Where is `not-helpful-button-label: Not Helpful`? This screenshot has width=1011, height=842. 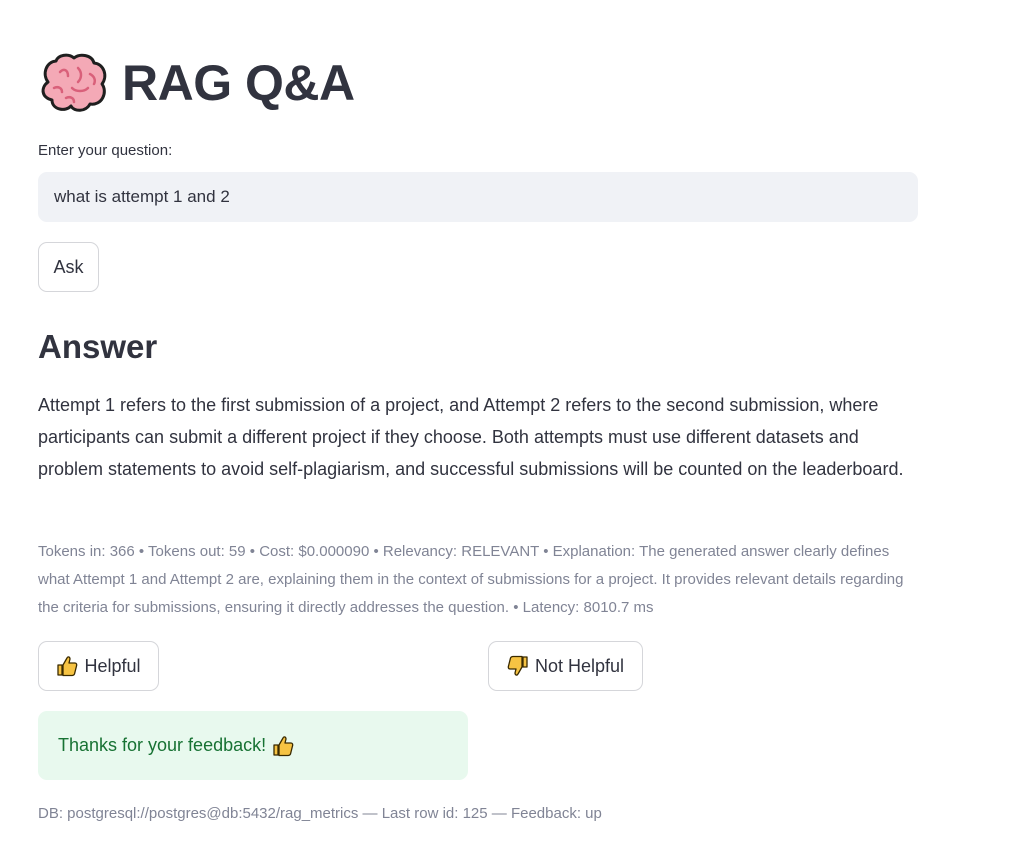
not-helpful-button-label: Not Helpful is located at coordinates (579, 665).